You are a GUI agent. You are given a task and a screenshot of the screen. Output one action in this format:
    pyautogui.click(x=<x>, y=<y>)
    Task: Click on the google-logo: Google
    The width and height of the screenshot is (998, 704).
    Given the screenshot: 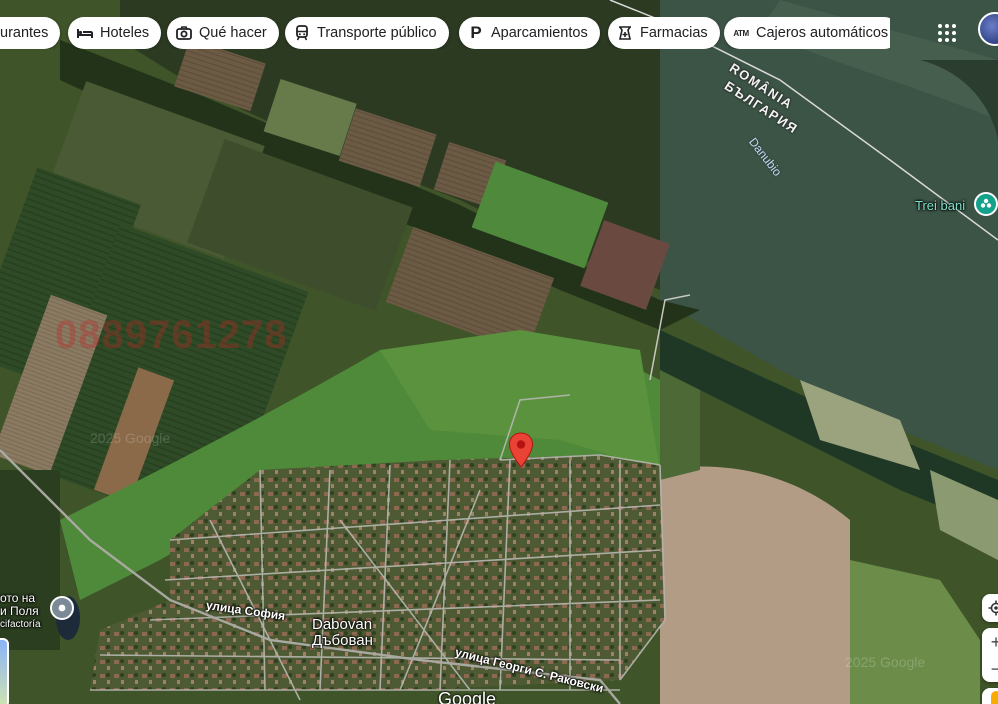 What is the action you would take?
    pyautogui.click(x=467, y=696)
    